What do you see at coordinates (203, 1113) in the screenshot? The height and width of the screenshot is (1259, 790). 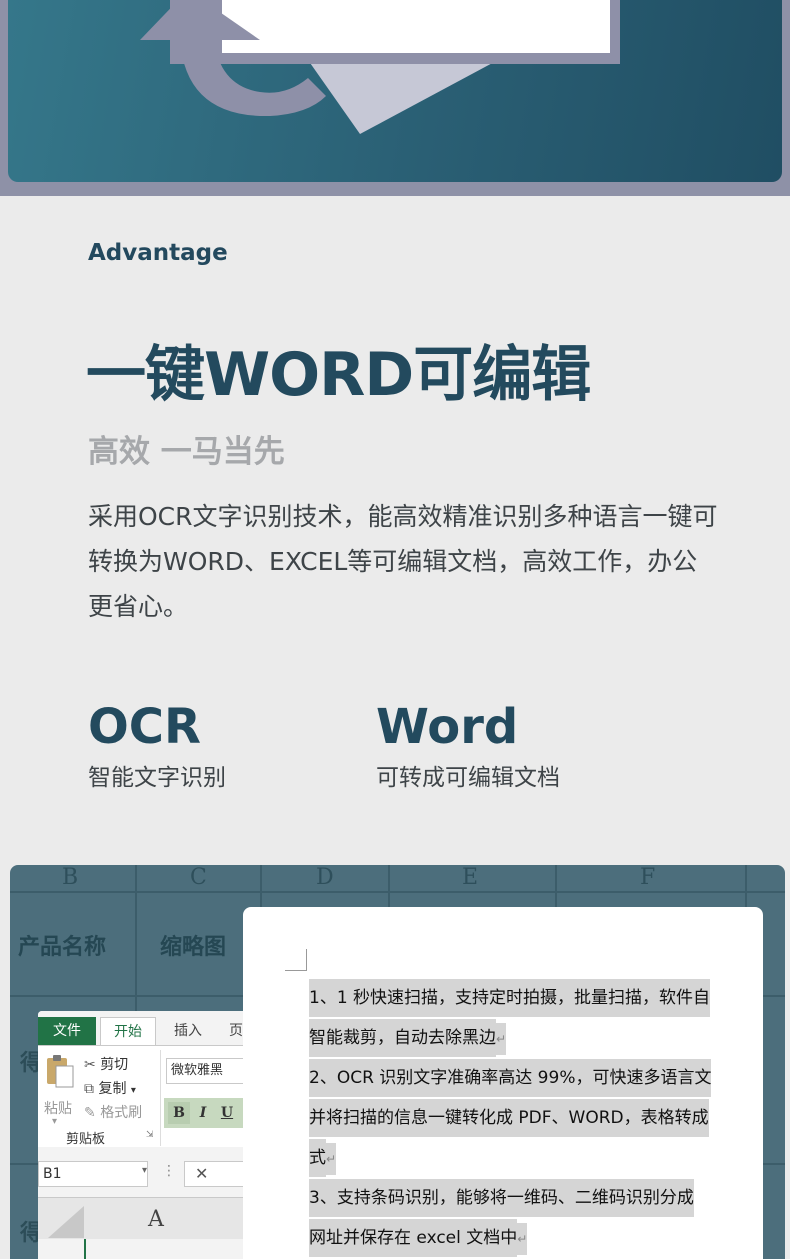 I see `italic-button: I` at bounding box center [203, 1113].